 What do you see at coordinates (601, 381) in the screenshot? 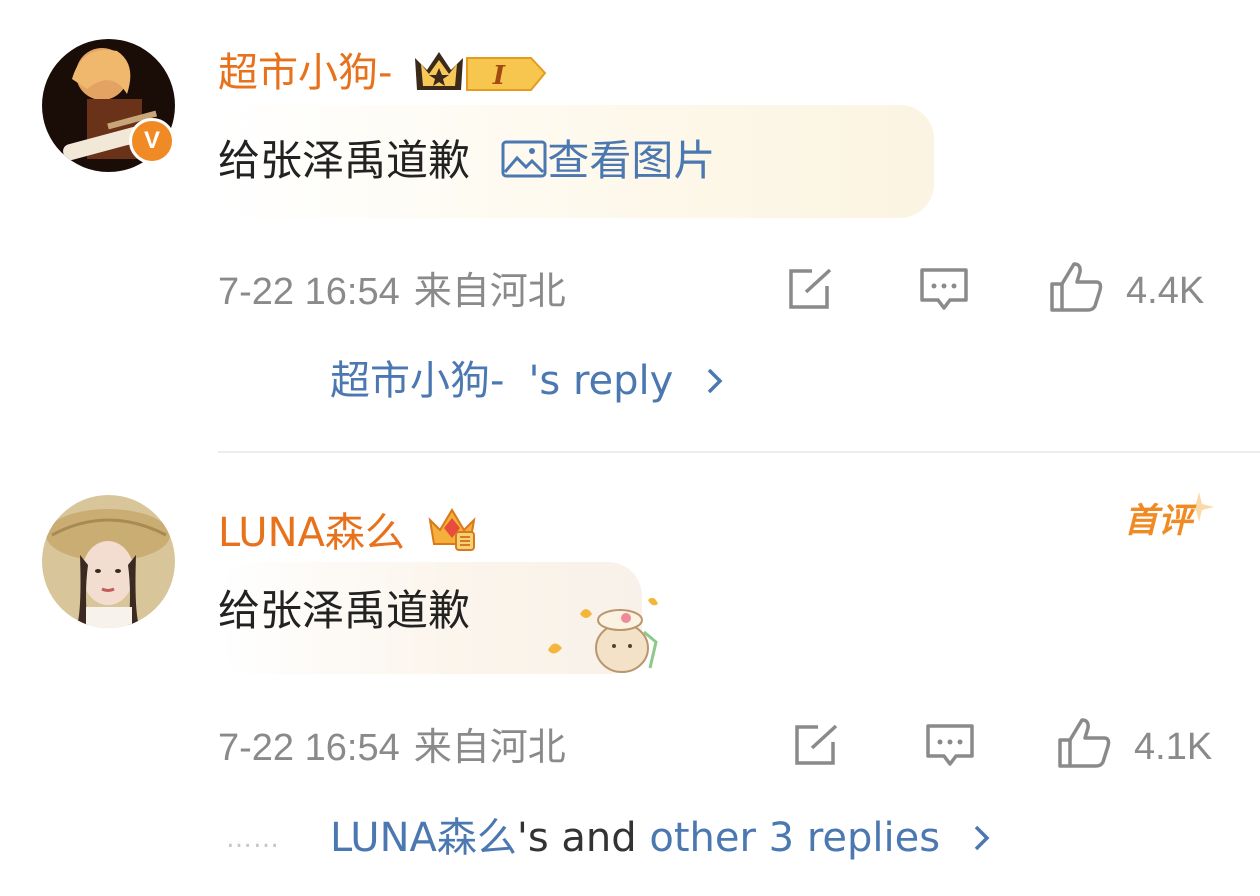
I see `reply-suffix: 's reply` at bounding box center [601, 381].